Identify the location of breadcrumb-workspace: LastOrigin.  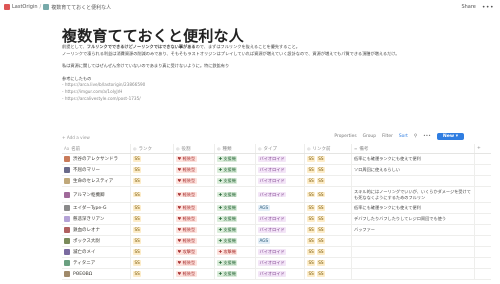
(25, 7).